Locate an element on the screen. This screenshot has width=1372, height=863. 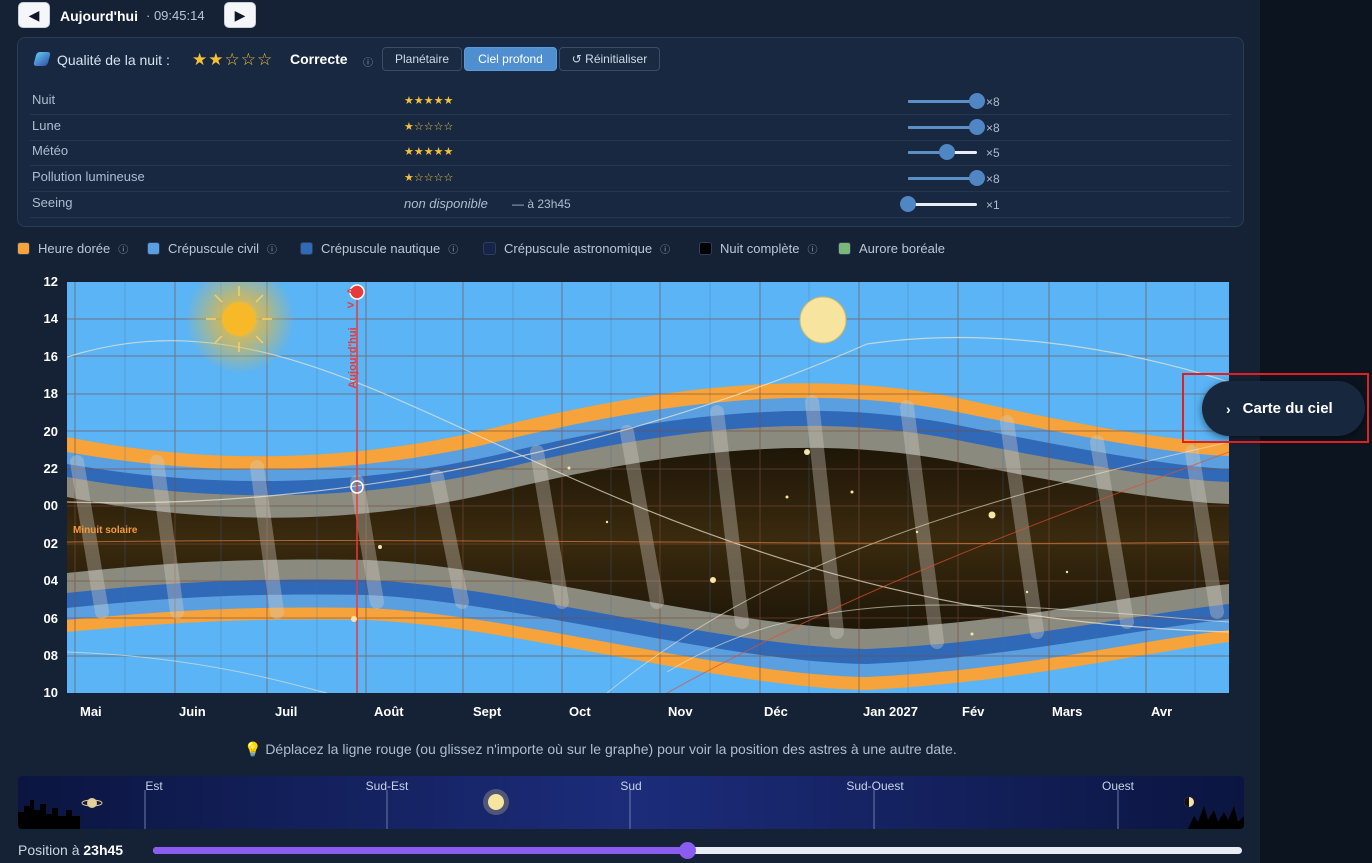
y-tick-label: 18 is located at coordinates (50, 394).